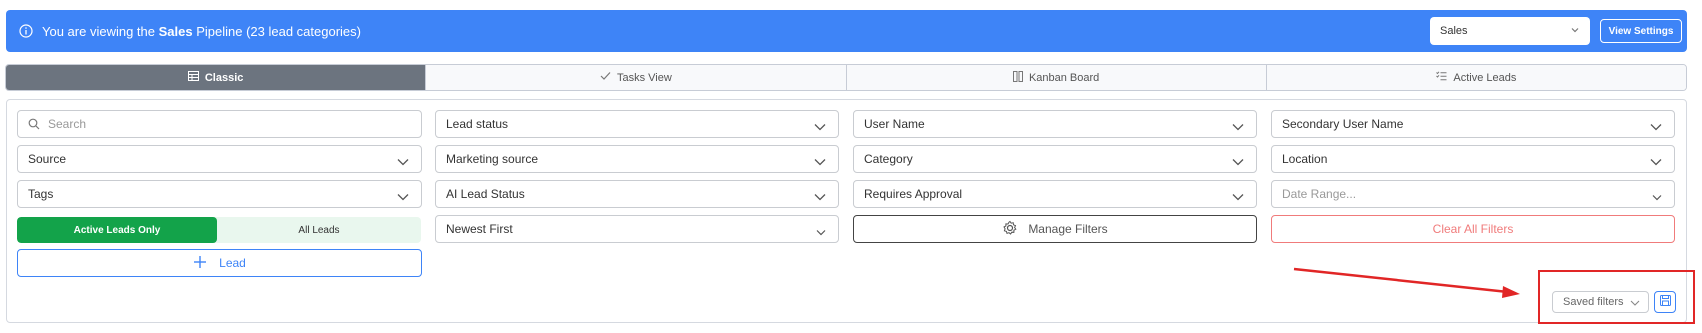 This screenshot has height=333, width=1702. I want to click on tab-label: Kanban Board, so click(1064, 77).